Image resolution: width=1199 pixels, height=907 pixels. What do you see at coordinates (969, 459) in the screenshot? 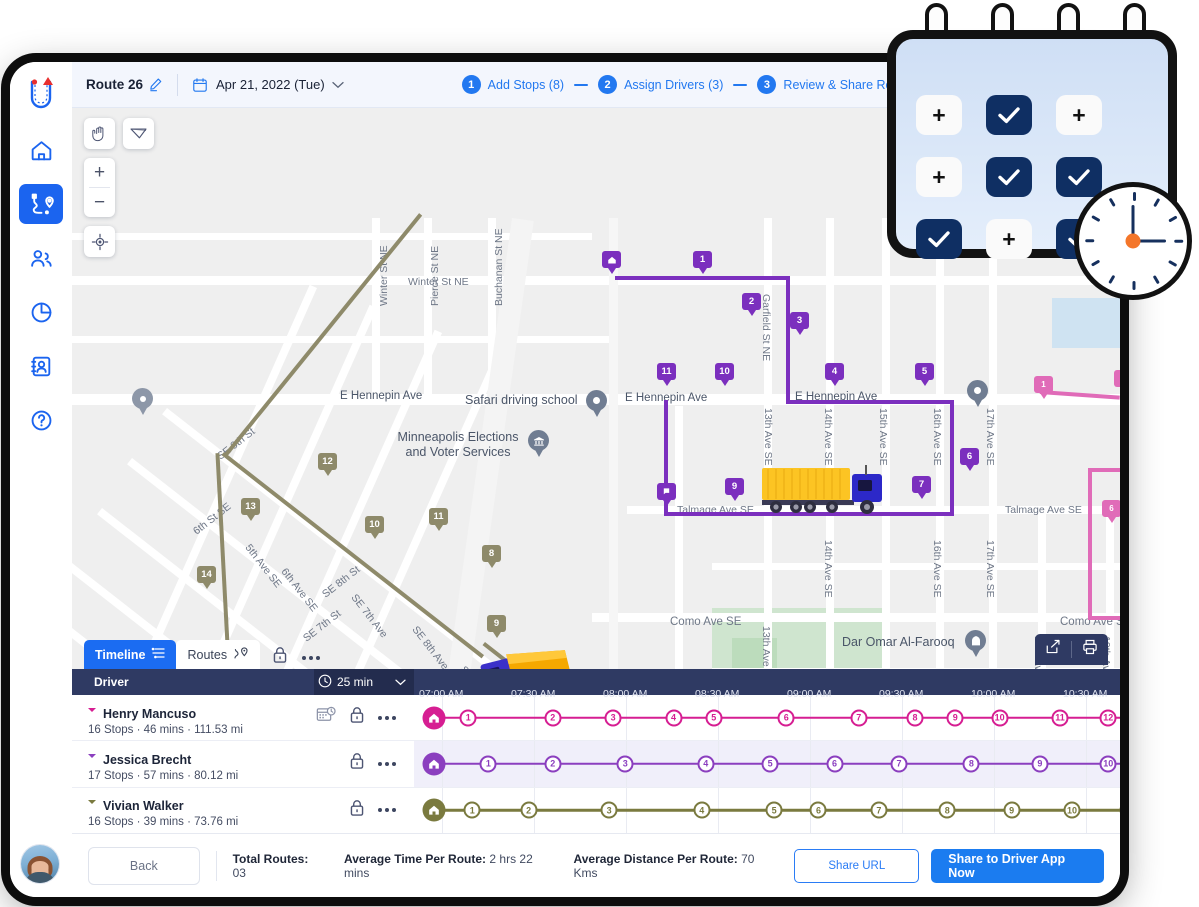
I see `map-marker-6: 6` at bounding box center [969, 459].